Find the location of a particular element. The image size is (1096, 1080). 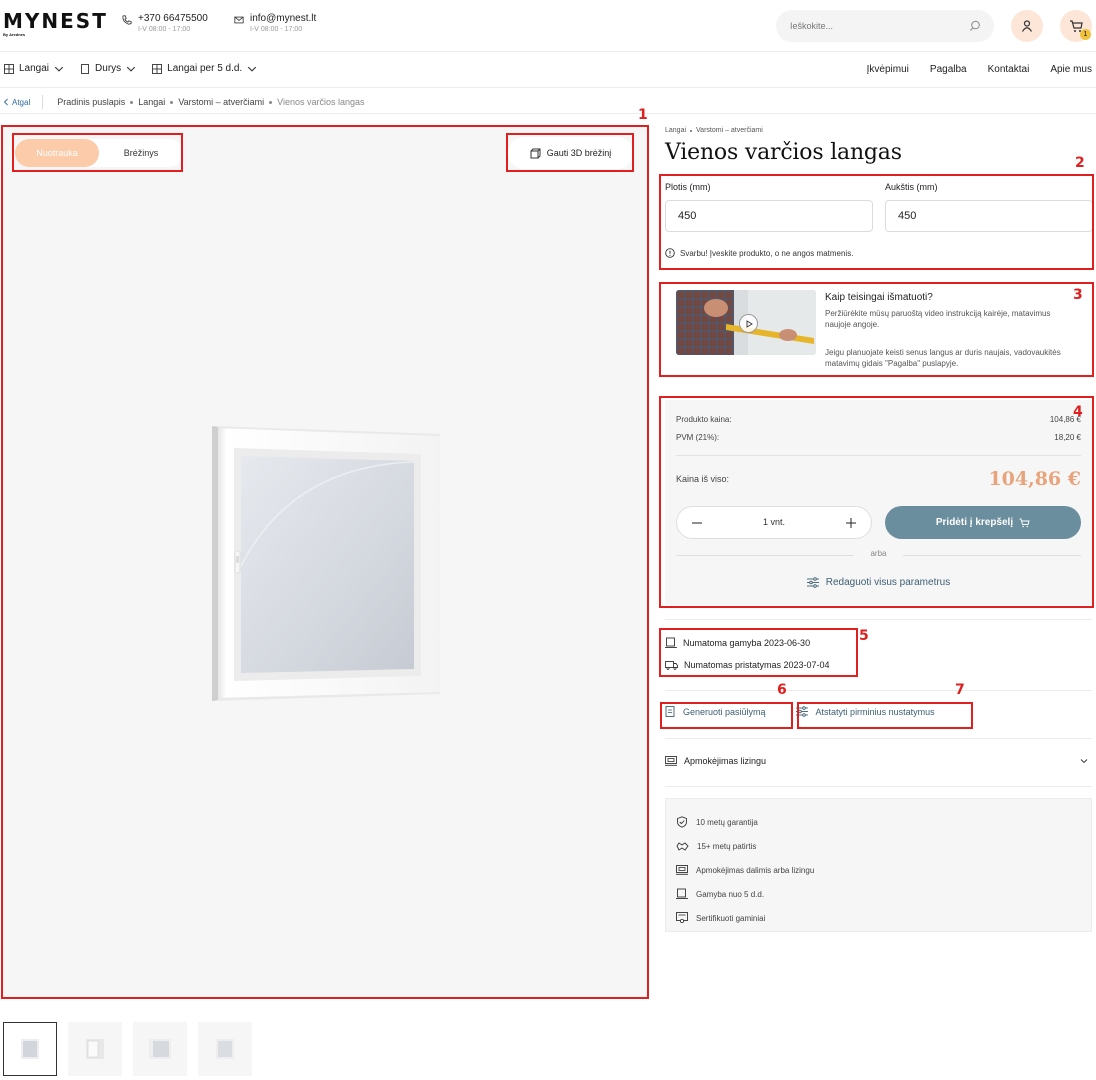

breadcrumb-current: Vienos varčios langas is located at coordinates (321, 102).